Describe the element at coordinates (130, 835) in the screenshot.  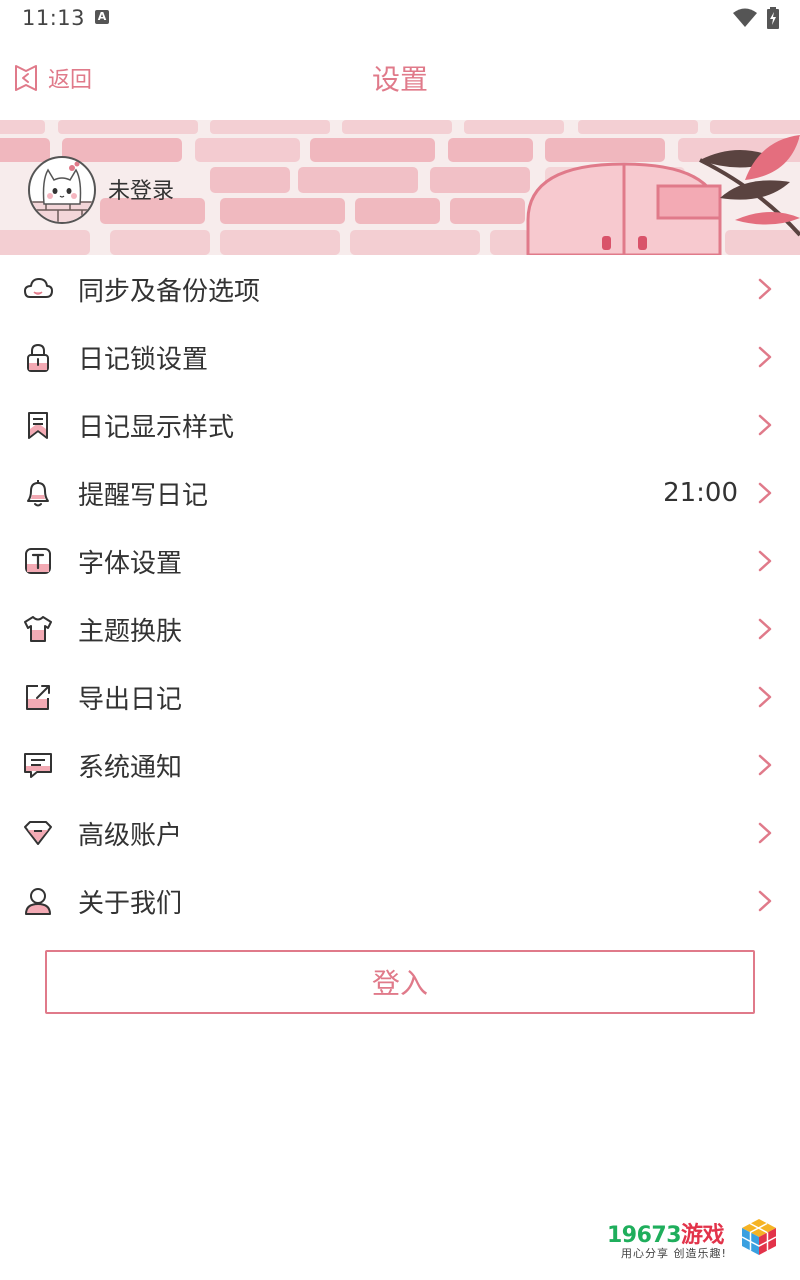
I see `menu-item-label: 高级账户` at that location.